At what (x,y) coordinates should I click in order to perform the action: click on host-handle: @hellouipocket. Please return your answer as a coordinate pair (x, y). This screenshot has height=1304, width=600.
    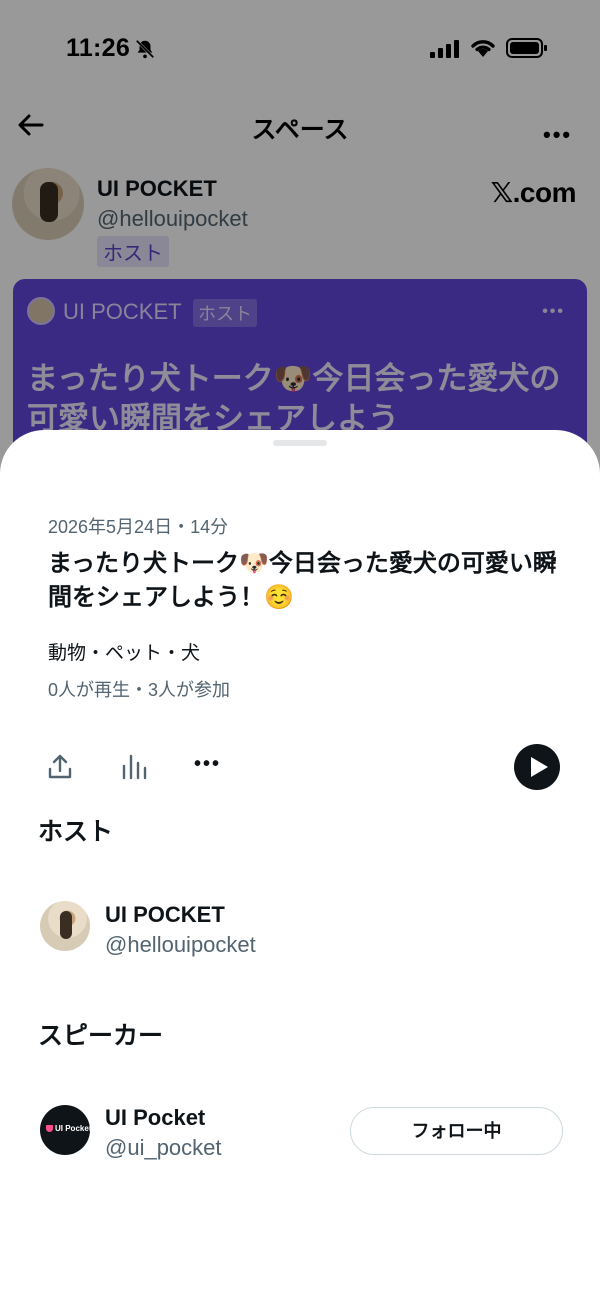
    Looking at the image, I should click on (180, 944).